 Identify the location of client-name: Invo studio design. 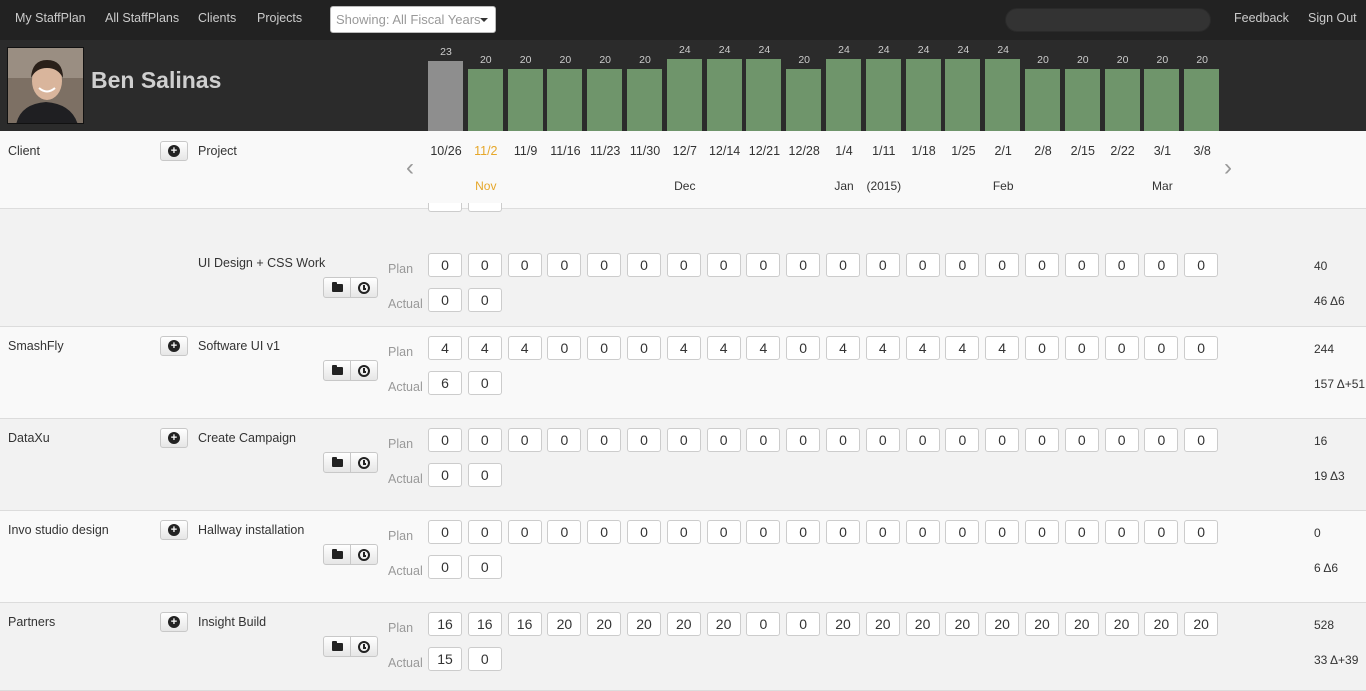
(58, 530).